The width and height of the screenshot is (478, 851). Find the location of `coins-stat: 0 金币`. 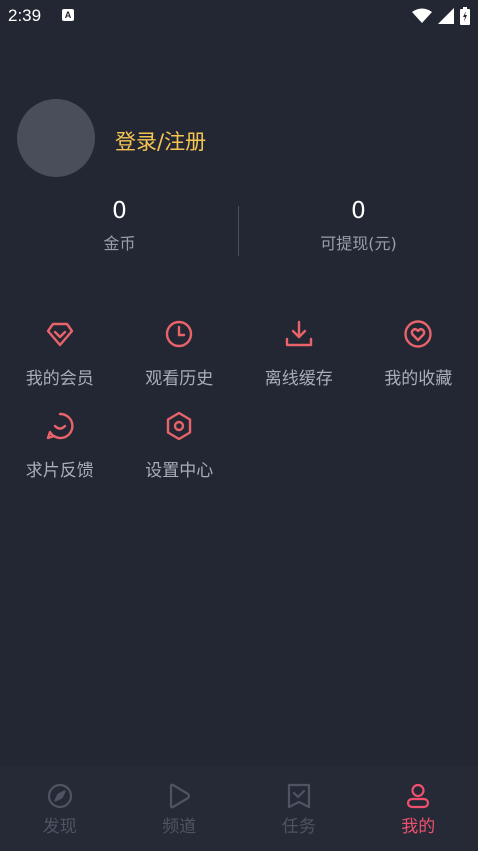

coins-stat: 0 金币 is located at coordinates (119, 225).